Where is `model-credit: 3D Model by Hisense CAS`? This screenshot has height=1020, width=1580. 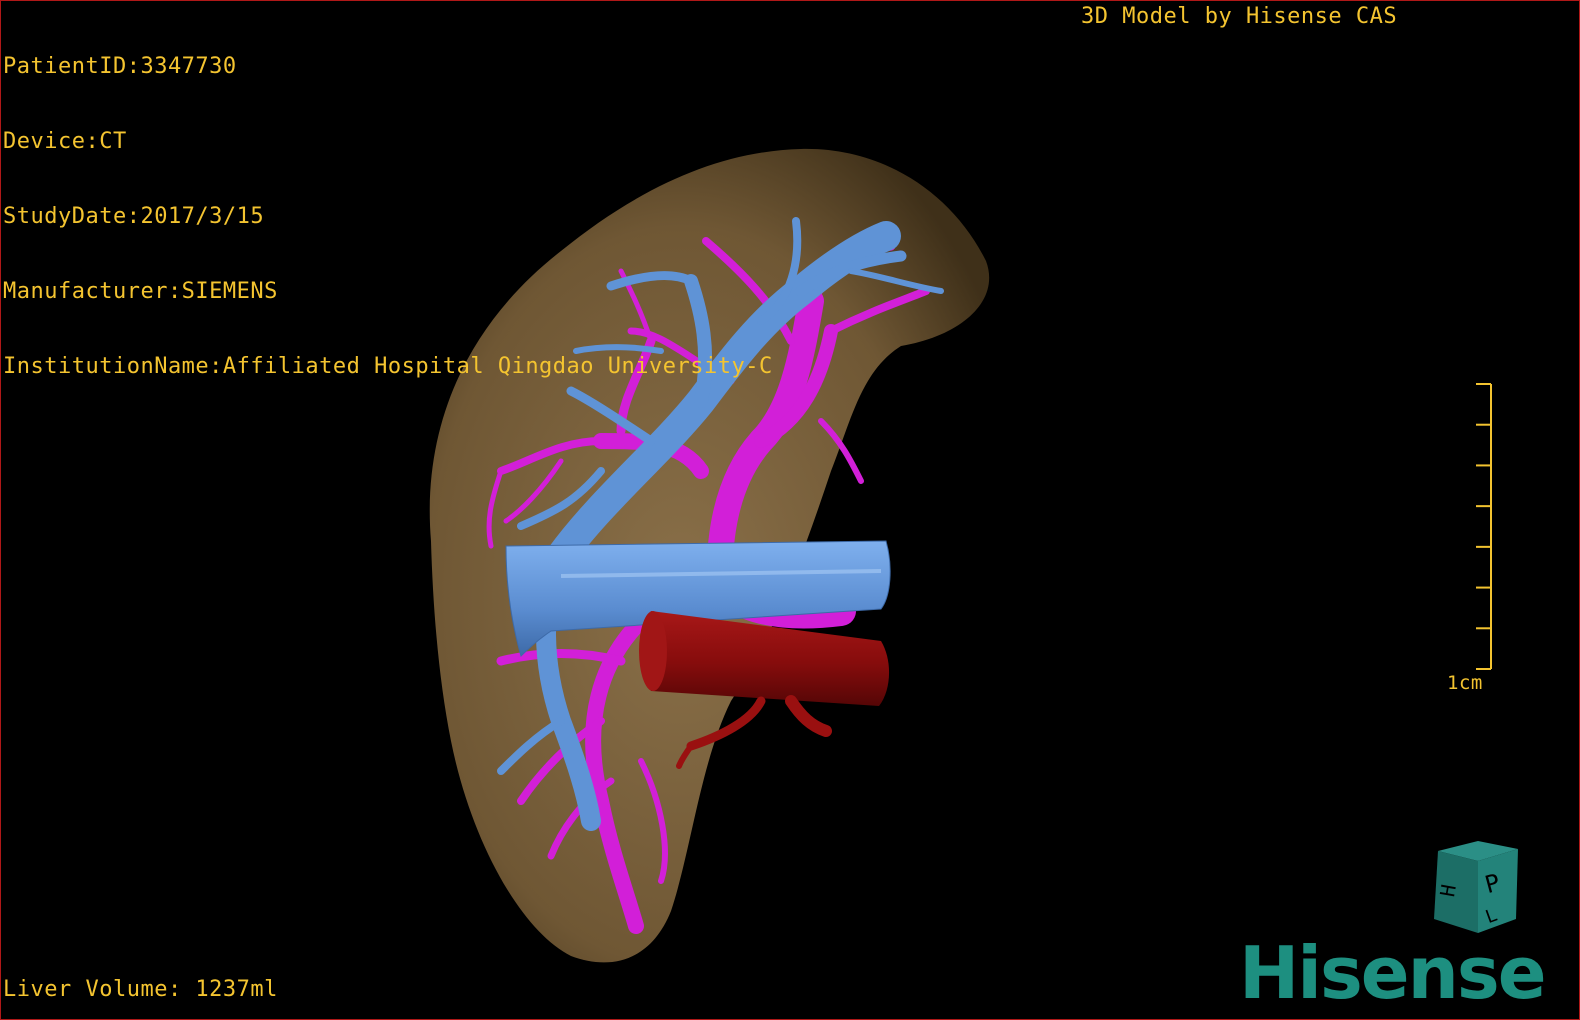 model-credit: 3D Model by Hisense CAS is located at coordinates (1239, 16).